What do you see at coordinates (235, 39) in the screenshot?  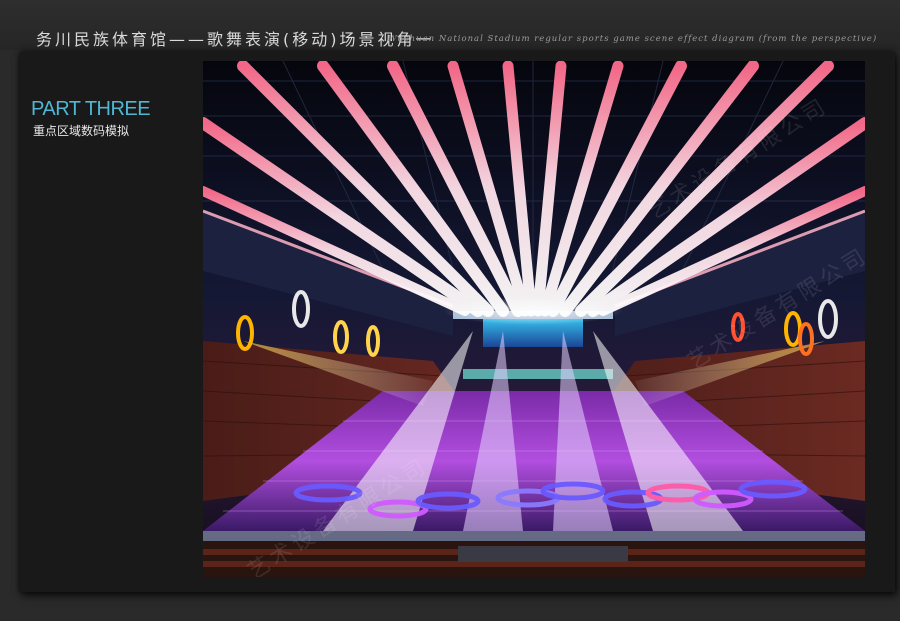 I see `page-title: 务川民族体育馆——歌舞表演(移动)场景视角一` at bounding box center [235, 39].